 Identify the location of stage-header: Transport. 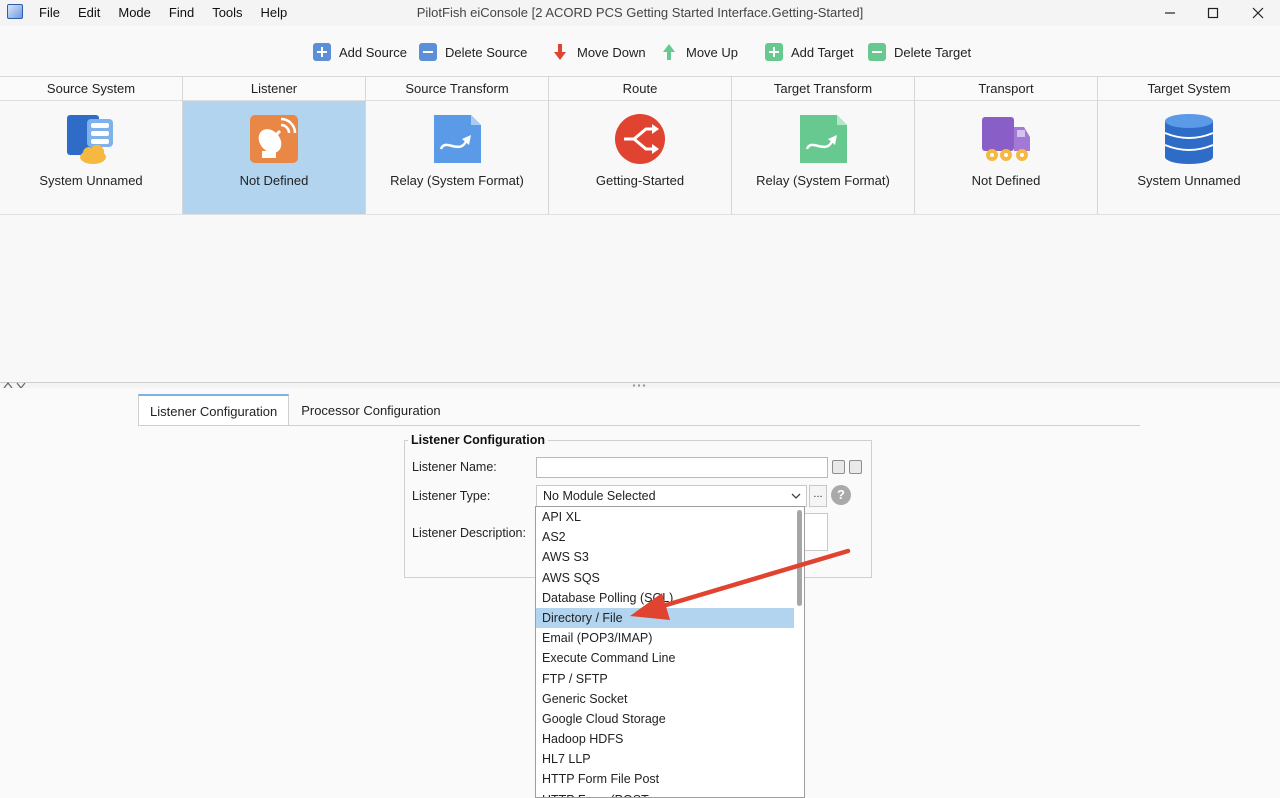
(1006, 89).